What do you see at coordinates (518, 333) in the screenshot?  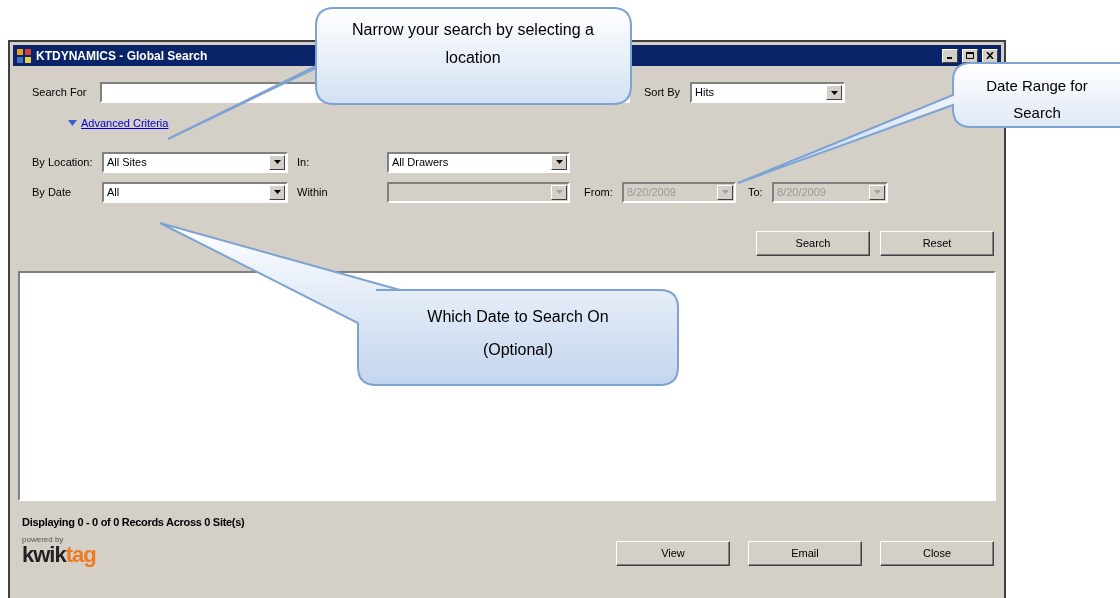 I see `callout-text: Which Date to Search On (Optional)` at bounding box center [518, 333].